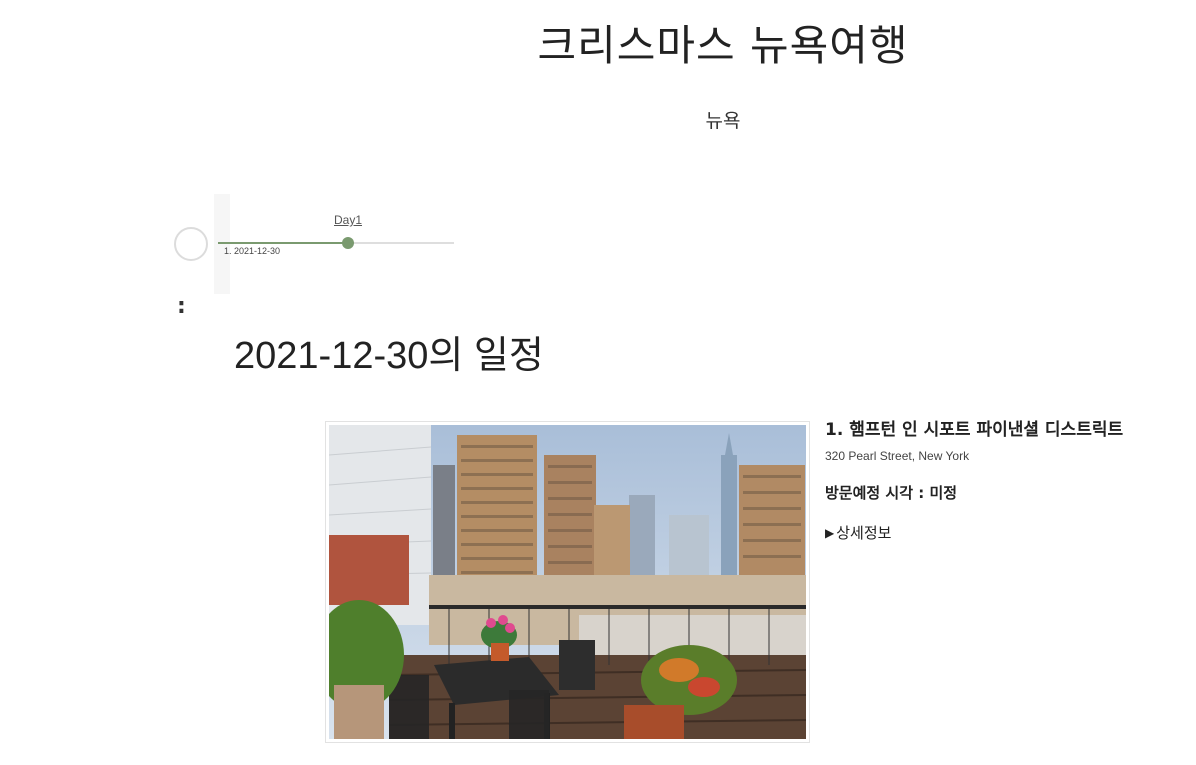  What do you see at coordinates (897, 456) in the screenshot?
I see `place-address: 320 Pearl Street, New York` at bounding box center [897, 456].